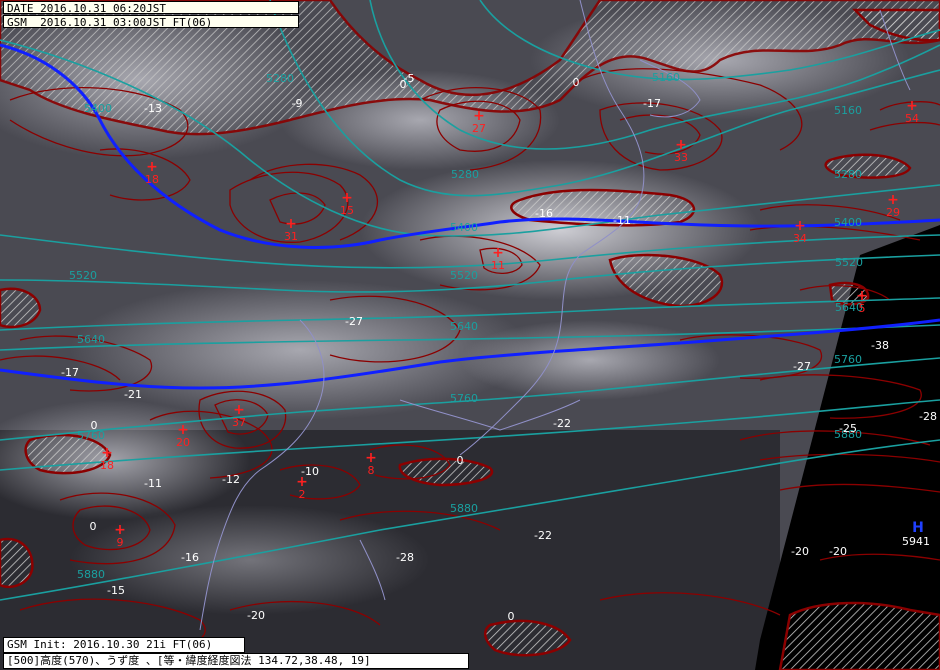 The width and height of the screenshot is (940, 670). Describe the element at coordinates (918, 528) in the screenshot. I see `high-center-symbol: H` at that location.